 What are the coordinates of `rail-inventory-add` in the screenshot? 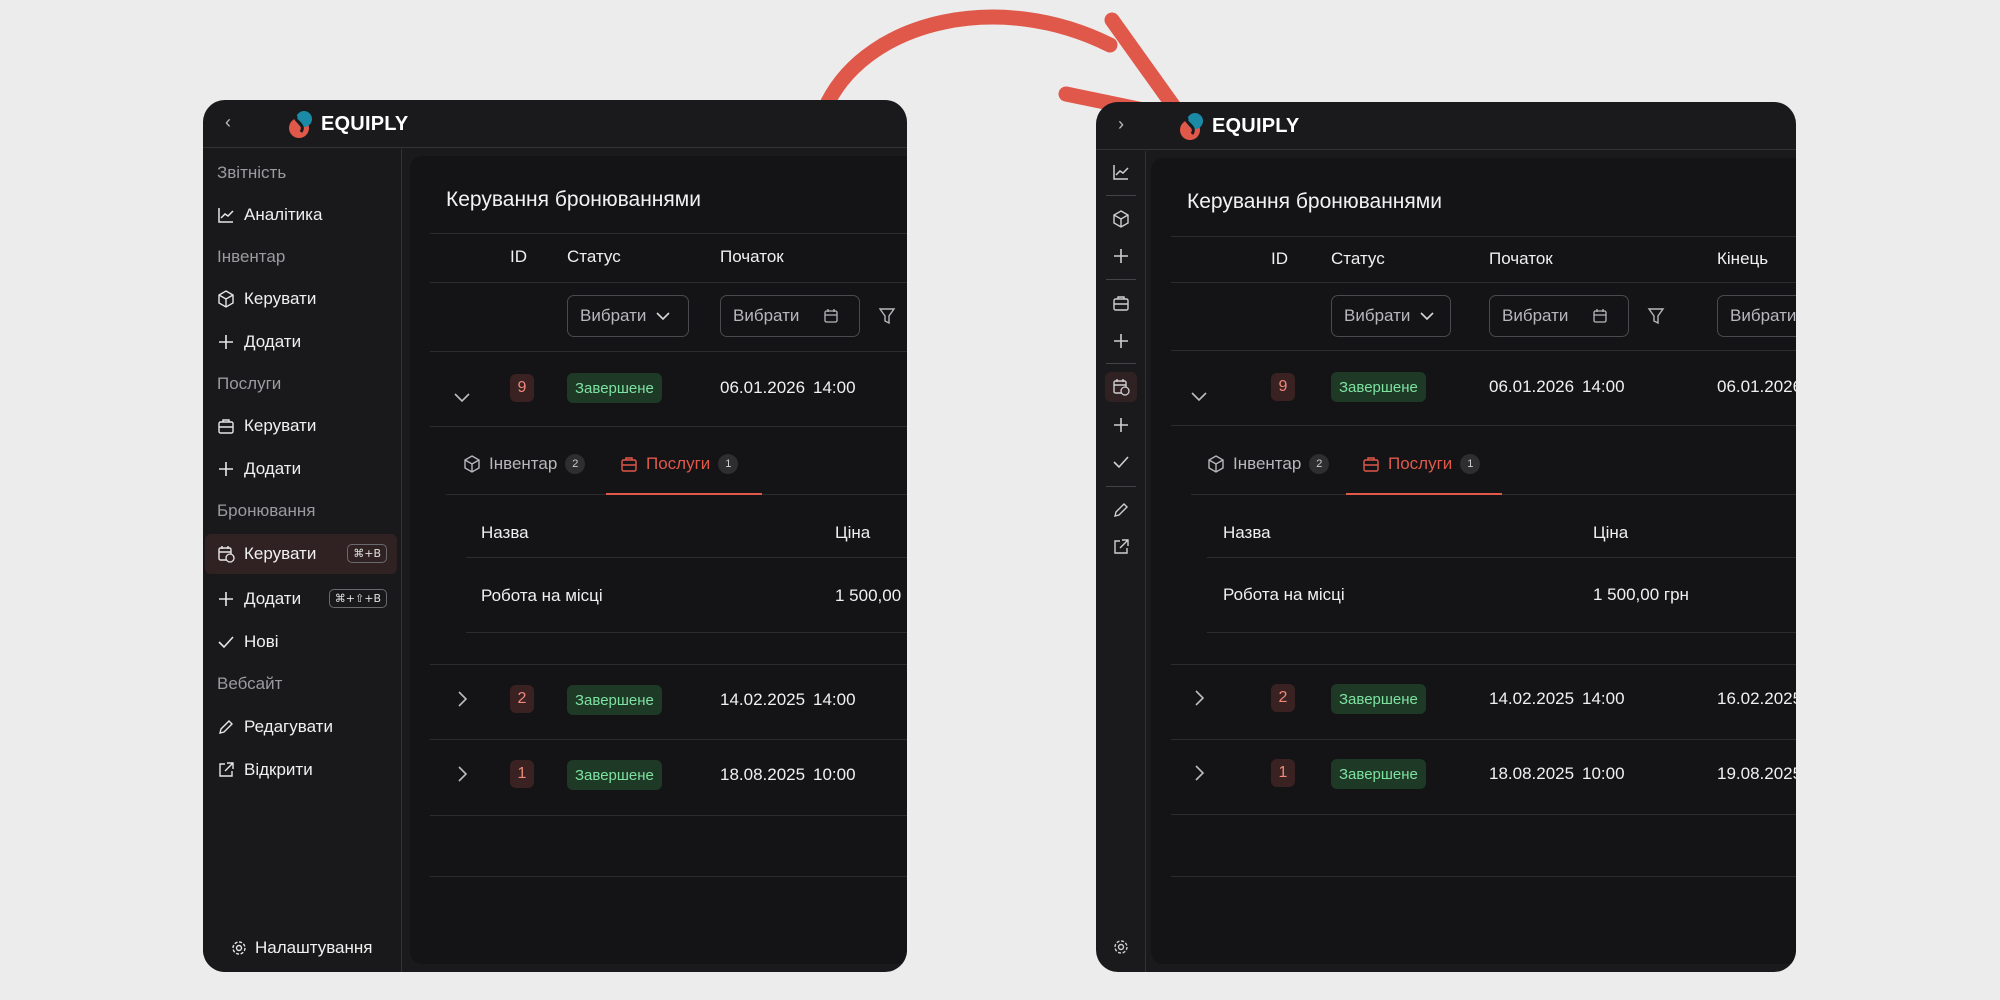 It's located at (1121, 256).